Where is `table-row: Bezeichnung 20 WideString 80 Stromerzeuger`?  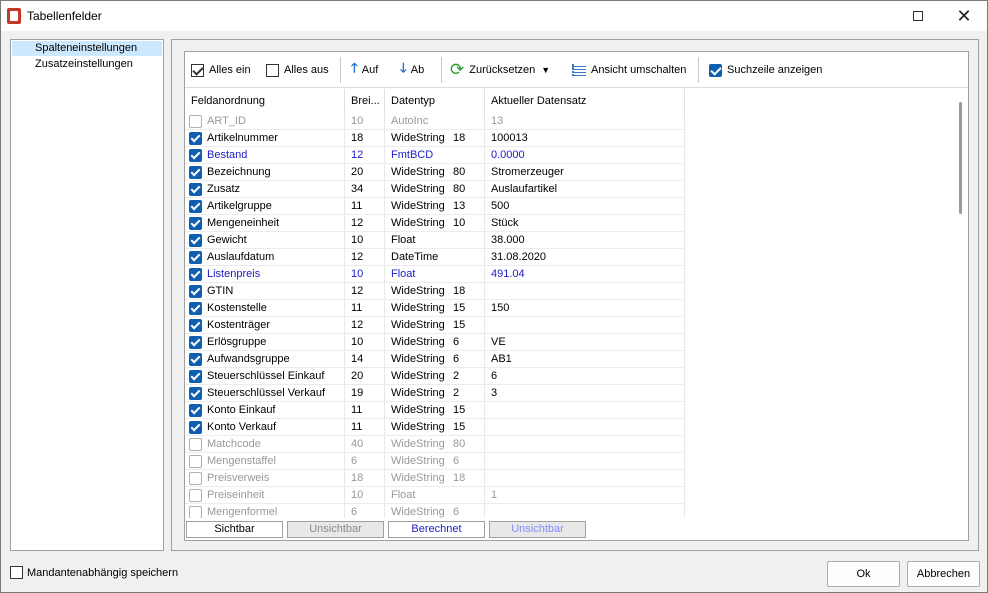 table-row: Bezeichnung 20 WideString 80 Stromerzeuger is located at coordinates (570, 172).